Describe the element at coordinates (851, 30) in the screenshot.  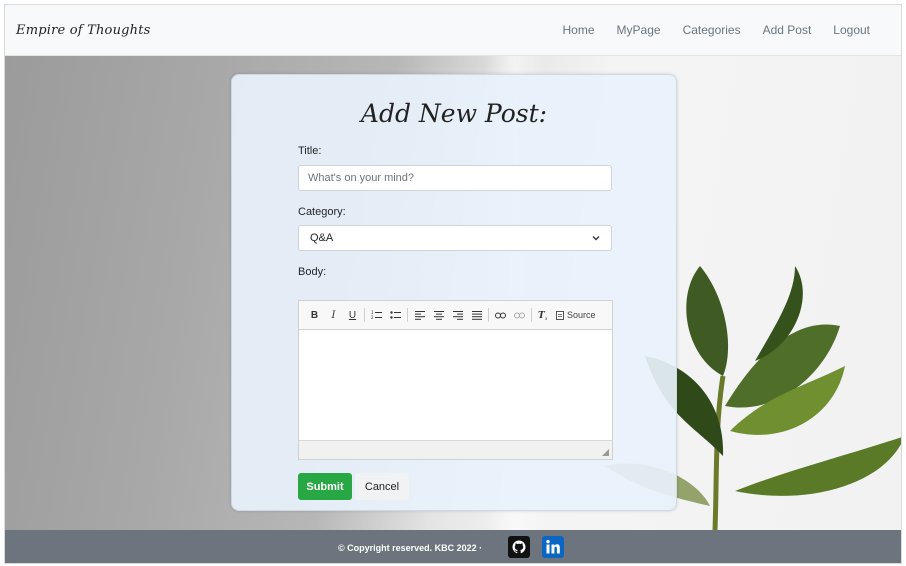
I see `nav-logout-link: Logout` at that location.